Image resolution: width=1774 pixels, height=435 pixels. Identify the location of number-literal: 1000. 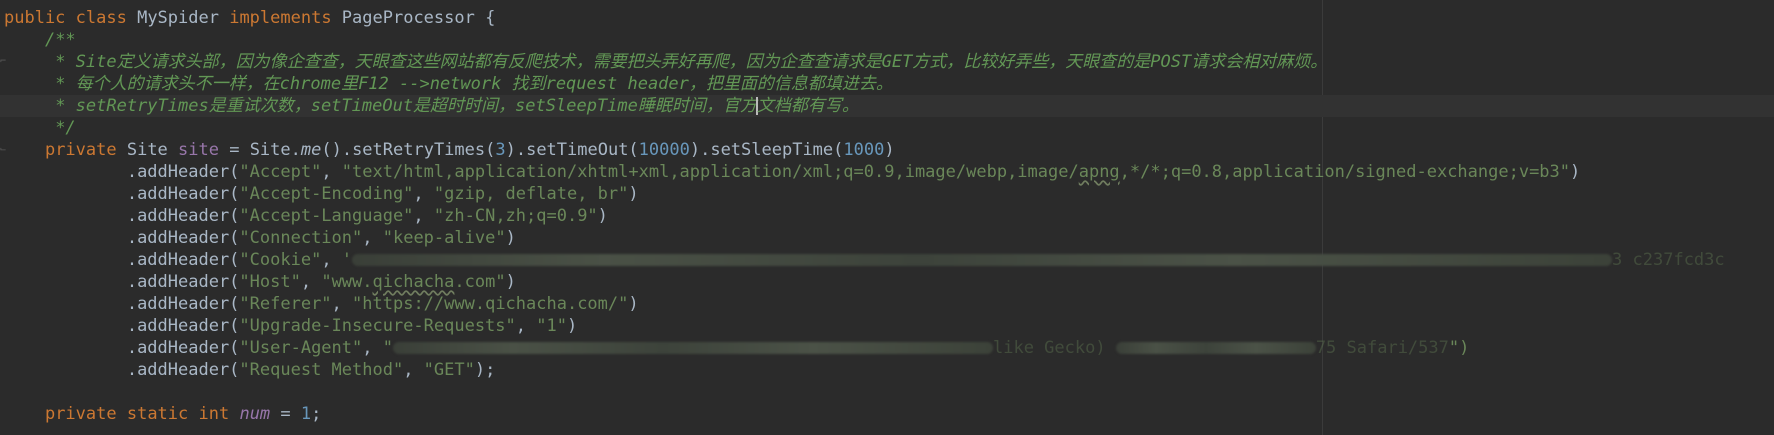
(864, 150).